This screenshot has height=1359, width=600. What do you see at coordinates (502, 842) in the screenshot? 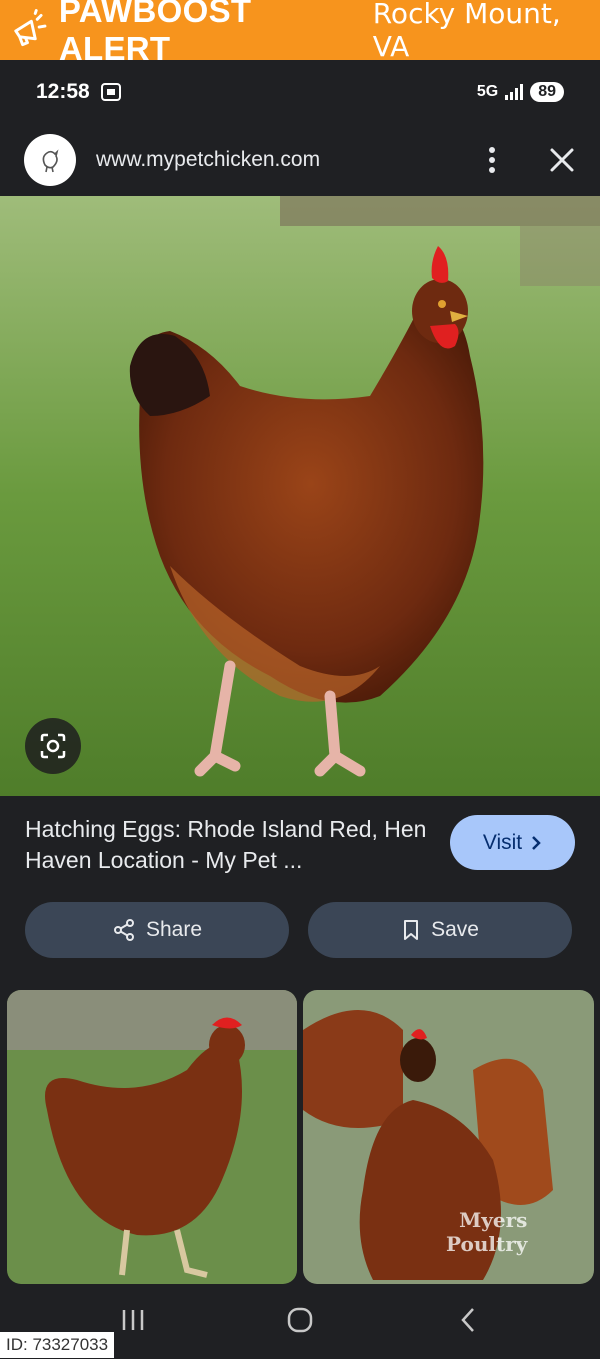
I see `visit-label: Visit` at bounding box center [502, 842].